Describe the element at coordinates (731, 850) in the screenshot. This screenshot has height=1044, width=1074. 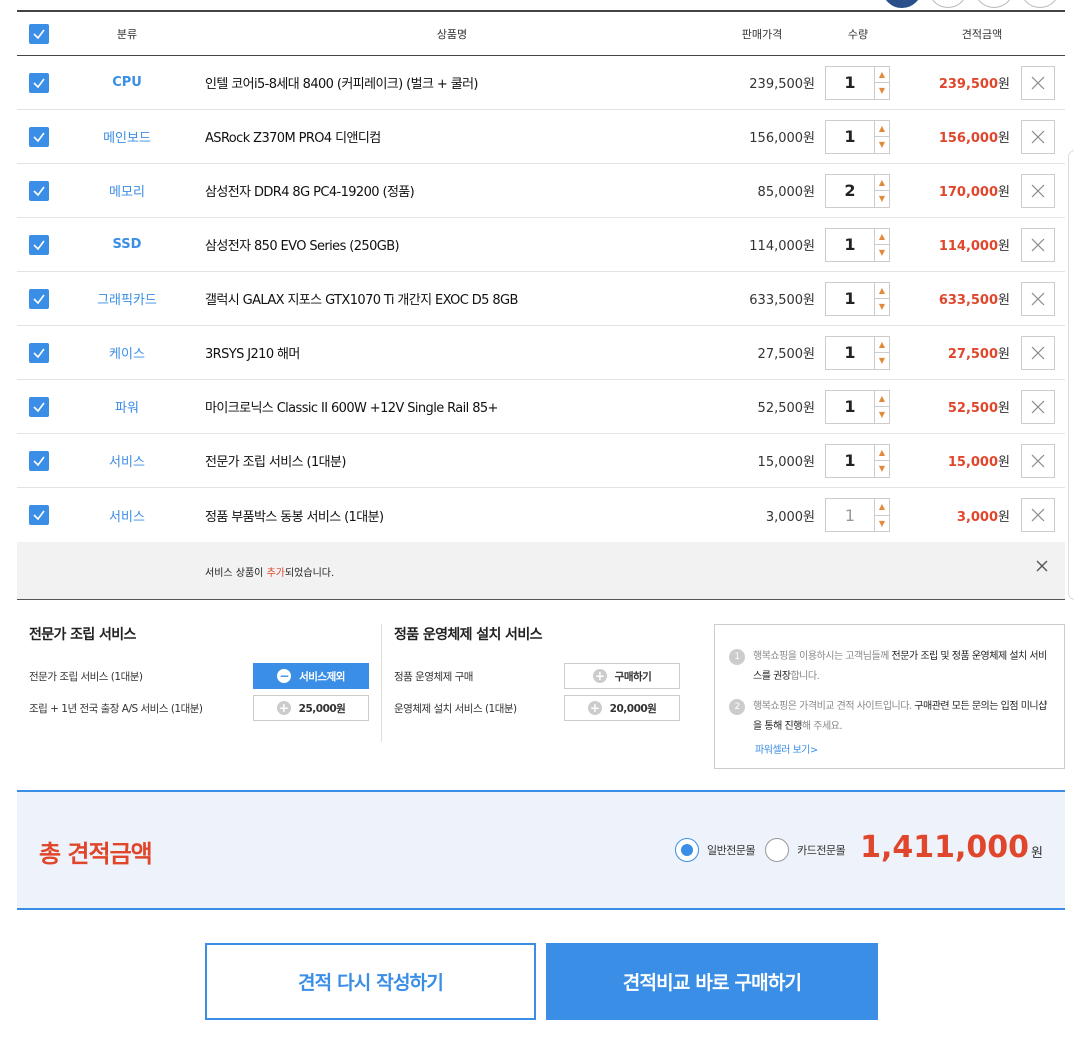
I see `general-mall-label: 일반전문몰` at that location.